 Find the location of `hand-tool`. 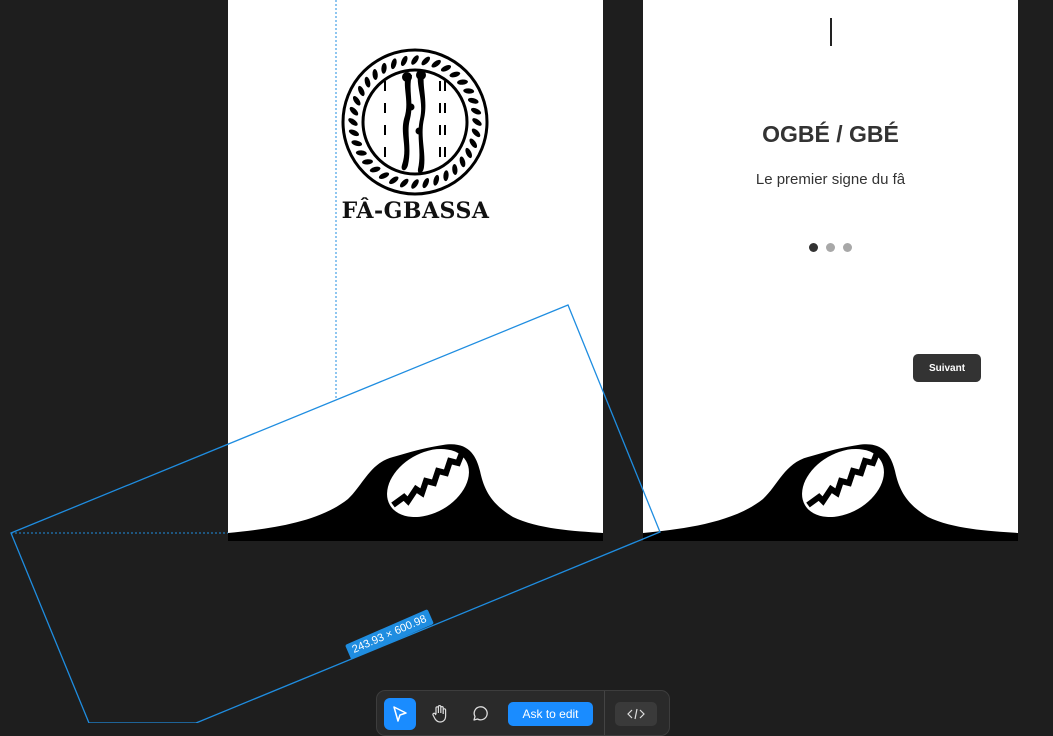

hand-tool is located at coordinates (440, 714).